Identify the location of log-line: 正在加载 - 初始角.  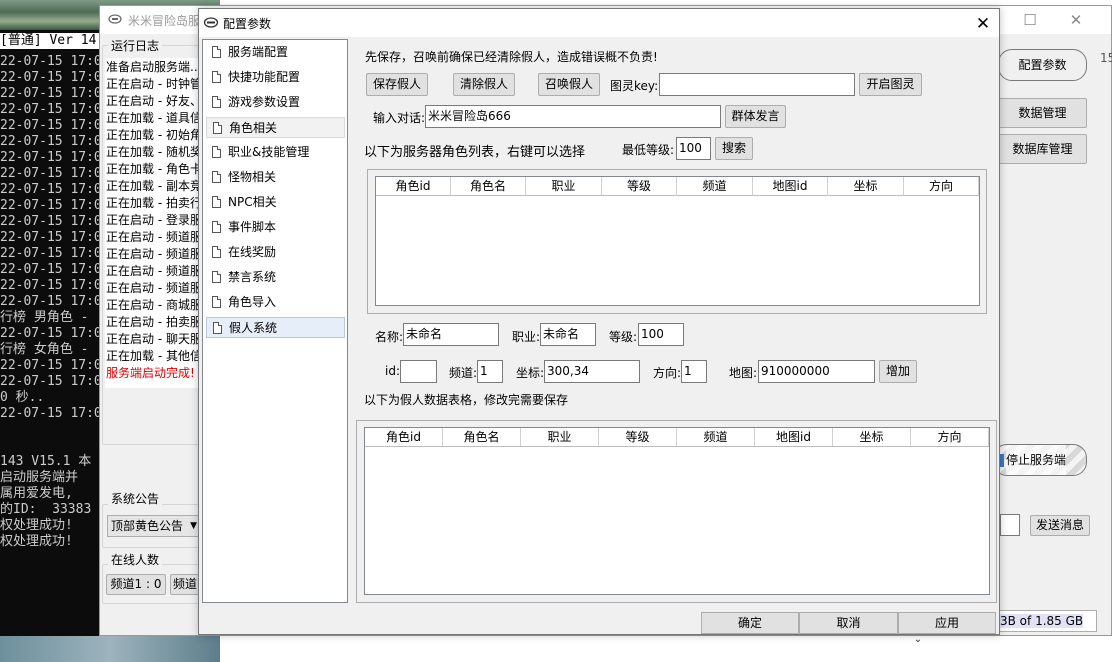
(154, 135).